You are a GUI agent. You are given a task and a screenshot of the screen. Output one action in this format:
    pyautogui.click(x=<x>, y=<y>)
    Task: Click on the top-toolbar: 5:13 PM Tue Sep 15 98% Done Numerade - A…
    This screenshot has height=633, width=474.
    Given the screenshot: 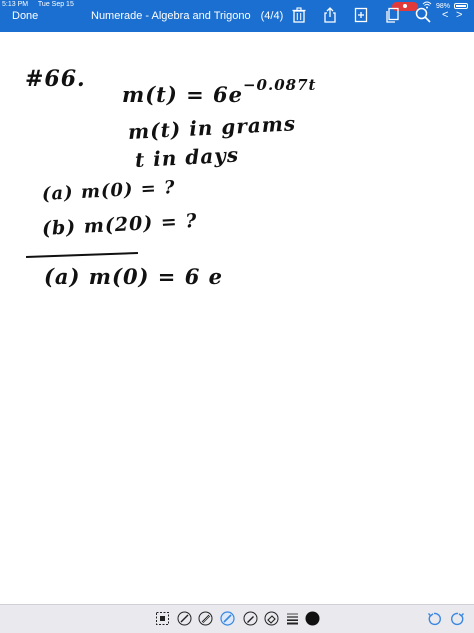 What is the action you would take?
    pyautogui.click(x=237, y=16)
    